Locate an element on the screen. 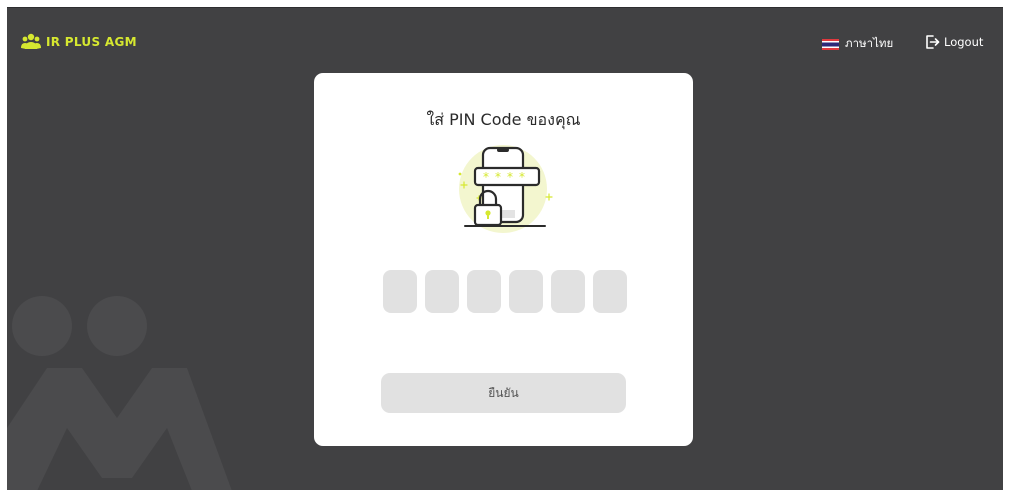 The image size is (1011, 497). brand-logo: IR PLUS AGM is located at coordinates (79, 41).